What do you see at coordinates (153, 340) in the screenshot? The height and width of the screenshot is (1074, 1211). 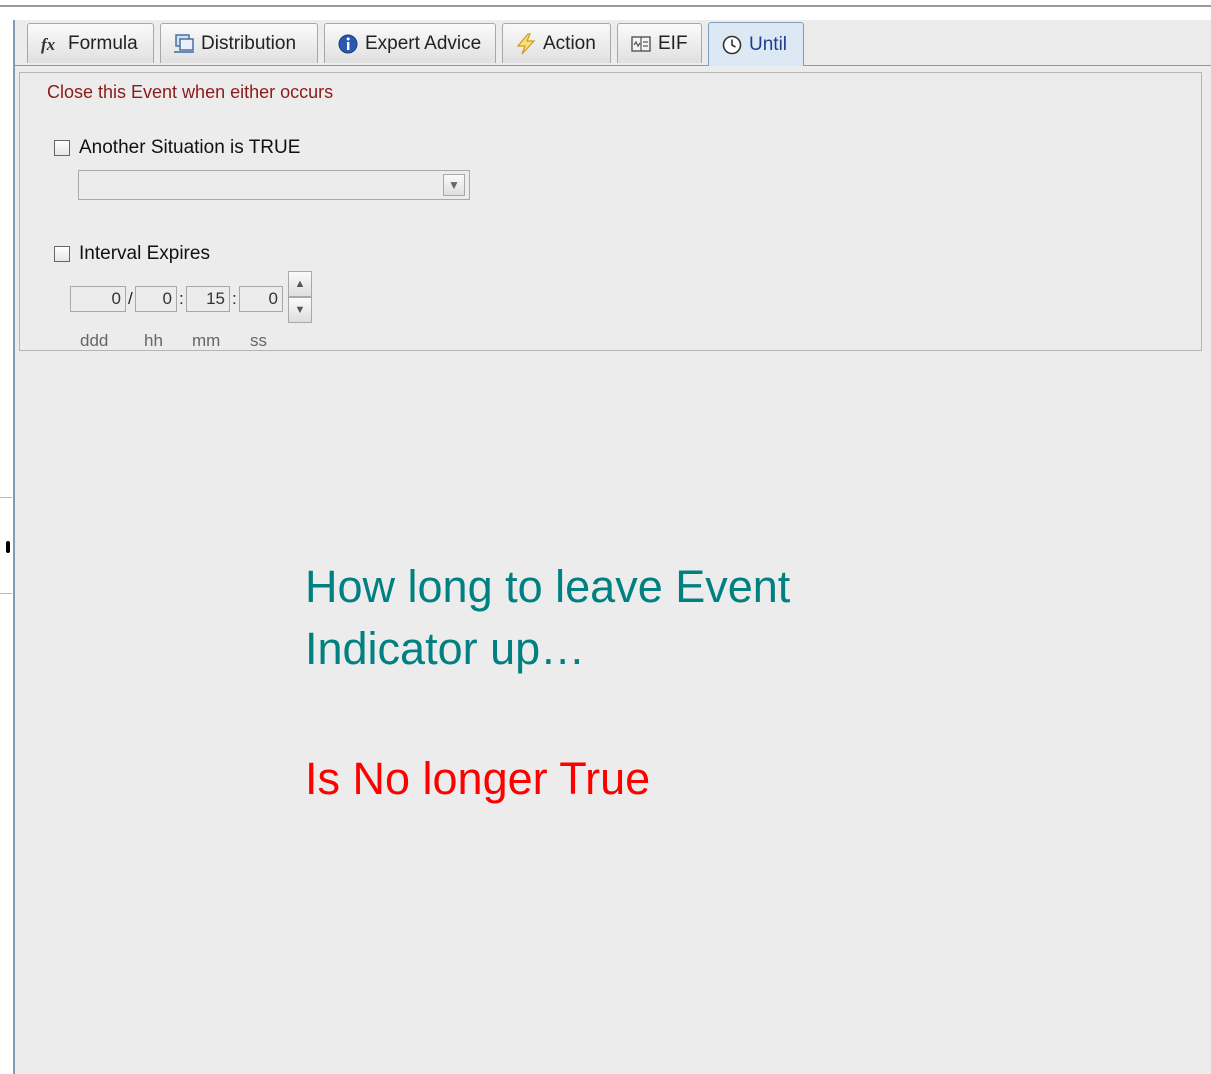 I see `hours-unit-label: hh` at bounding box center [153, 340].